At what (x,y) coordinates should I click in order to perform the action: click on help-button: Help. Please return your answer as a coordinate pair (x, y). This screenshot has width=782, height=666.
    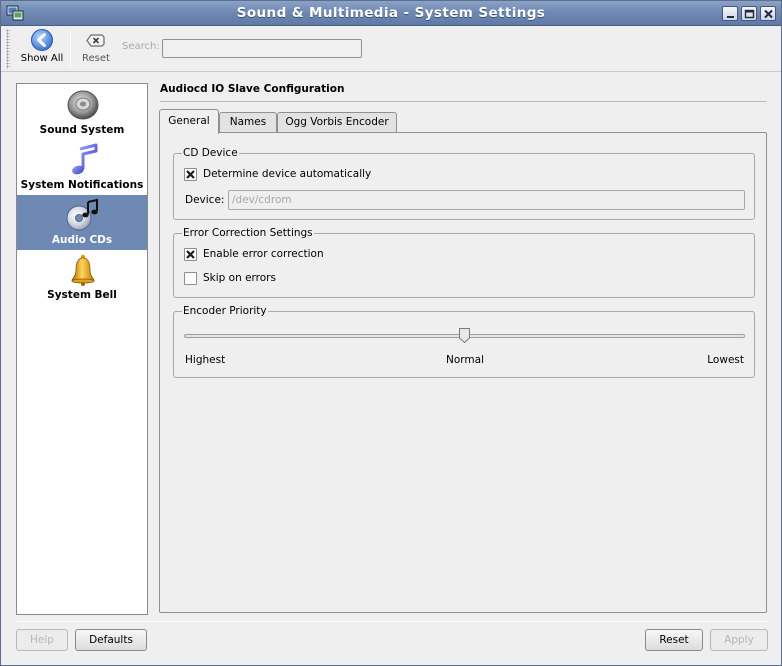
    Looking at the image, I should click on (42, 640).